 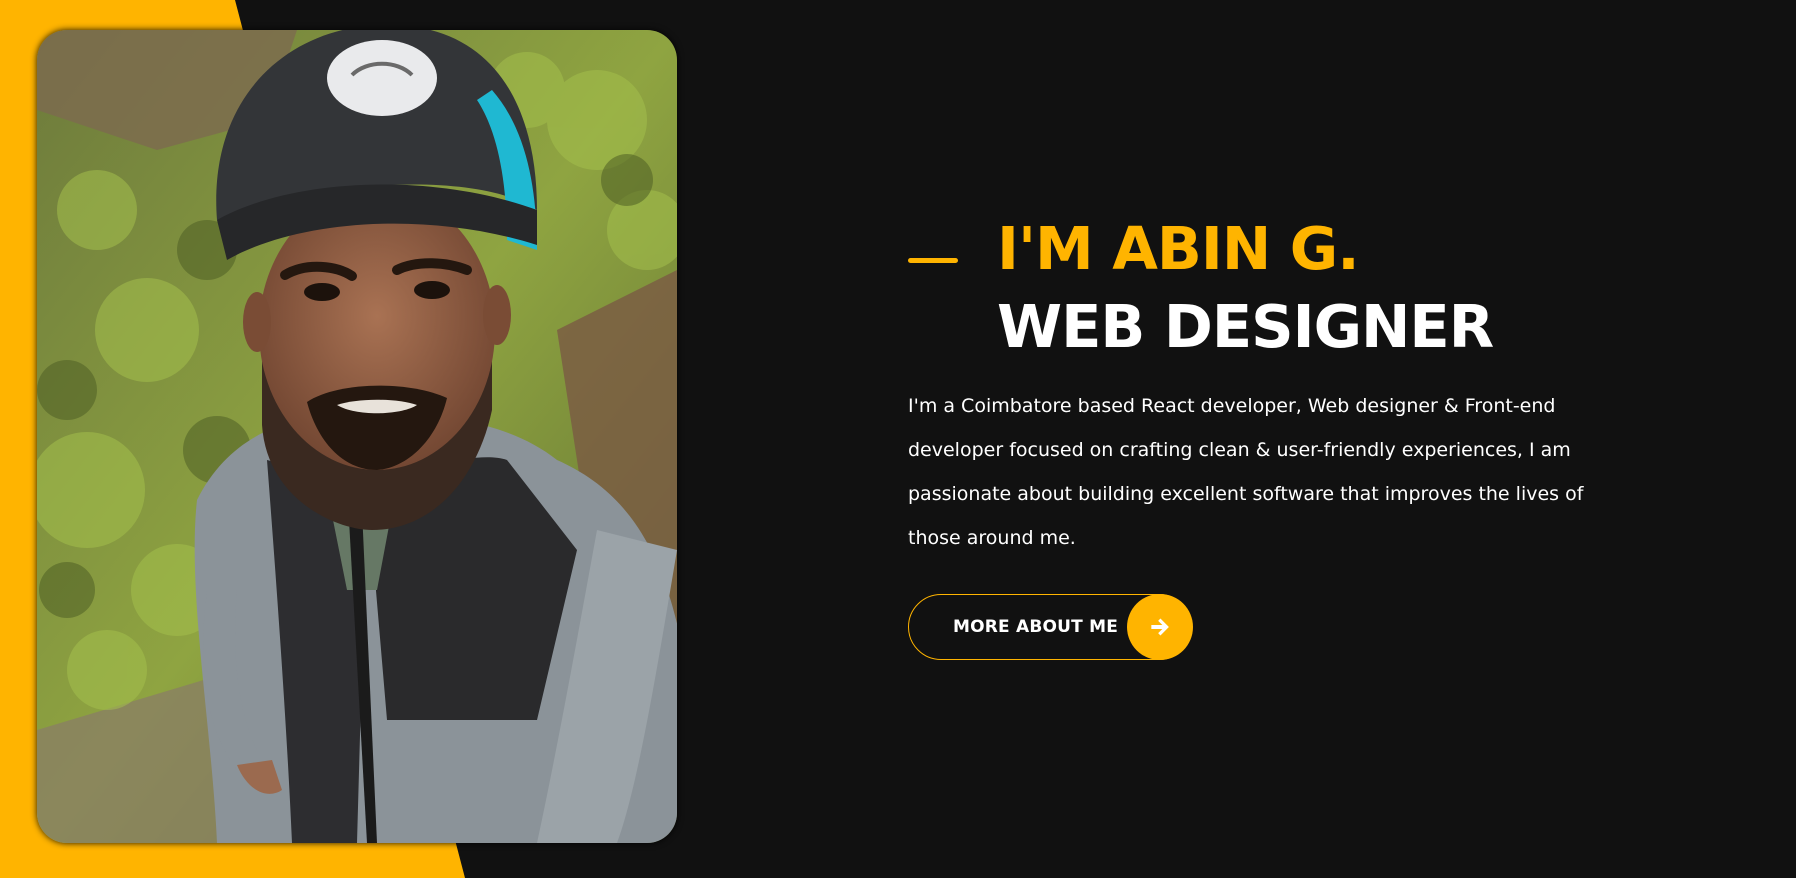 I want to click on arrow-right-icon, so click(x=1160, y=627).